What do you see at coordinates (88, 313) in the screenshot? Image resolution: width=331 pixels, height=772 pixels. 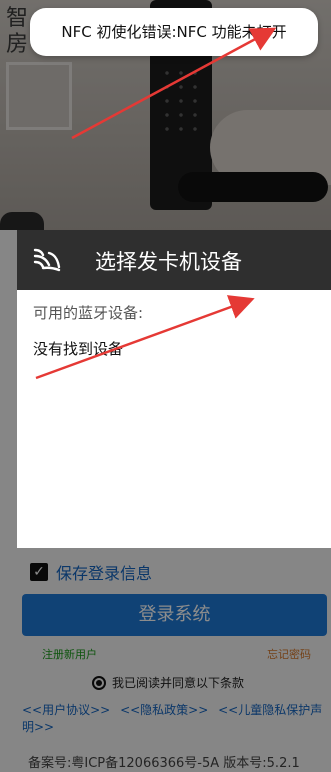 I see `bluetooth-devices-label: 可用的蓝牙设备:` at bounding box center [88, 313].